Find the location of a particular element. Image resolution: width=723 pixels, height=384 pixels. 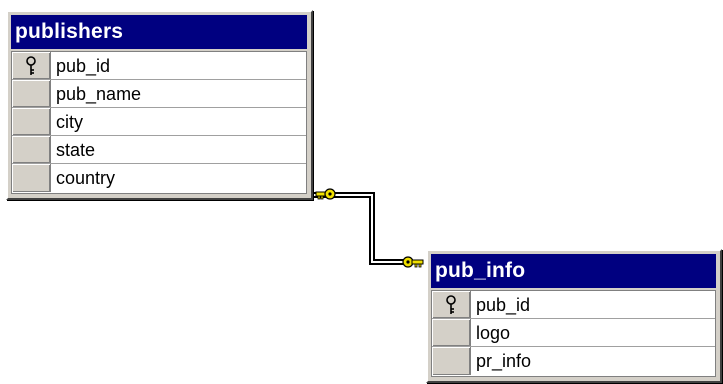

column-name: state is located at coordinates (76, 150).